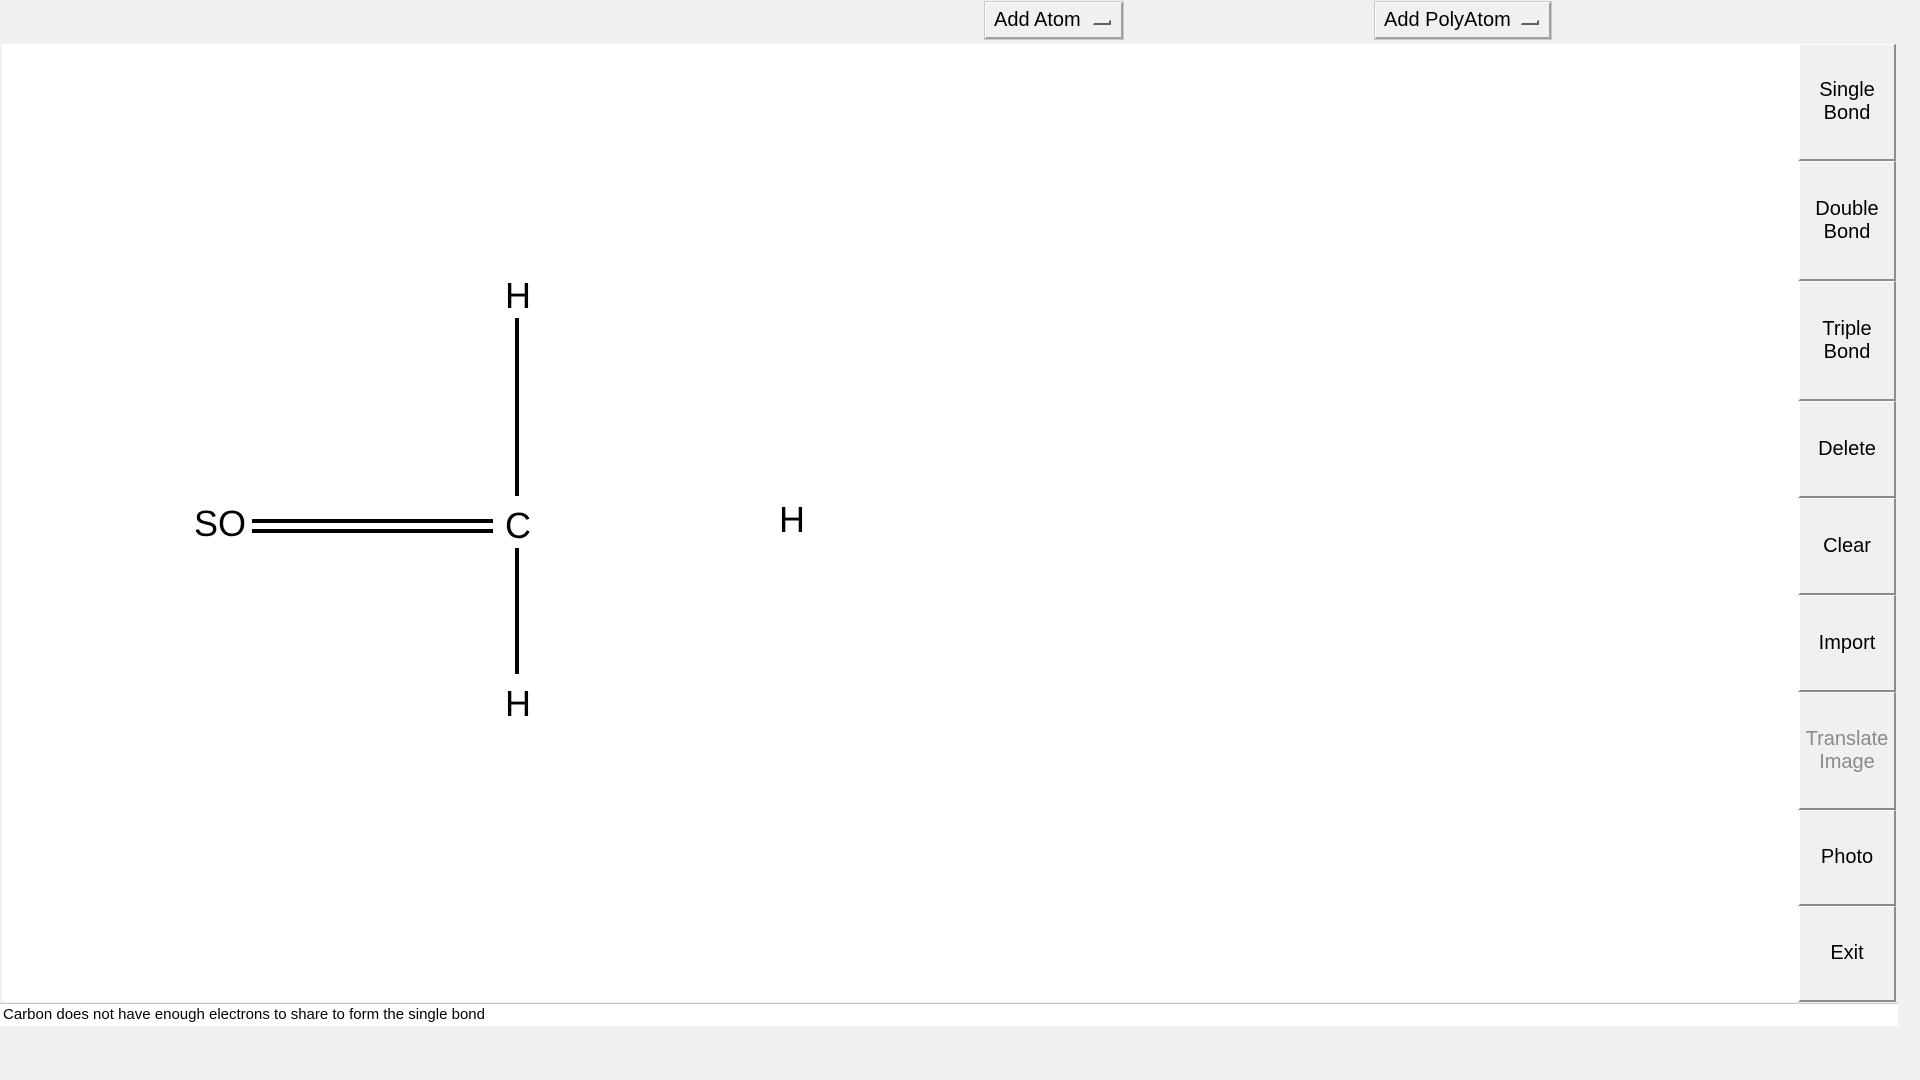 This screenshot has width=1920, height=1080. I want to click on atom-so: SO, so click(220, 524).